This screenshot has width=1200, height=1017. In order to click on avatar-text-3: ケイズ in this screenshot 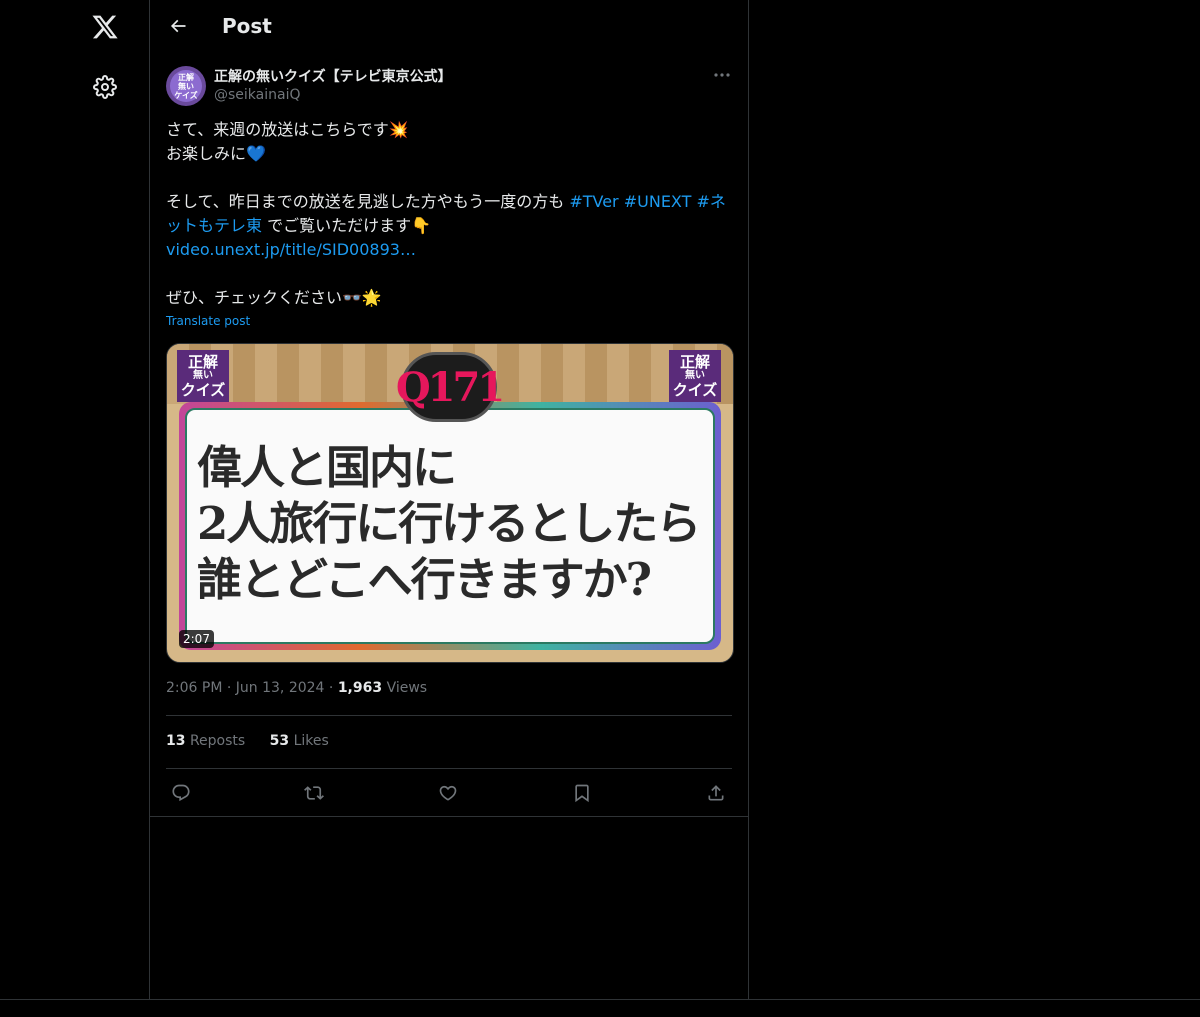, I will do `click(186, 94)`.